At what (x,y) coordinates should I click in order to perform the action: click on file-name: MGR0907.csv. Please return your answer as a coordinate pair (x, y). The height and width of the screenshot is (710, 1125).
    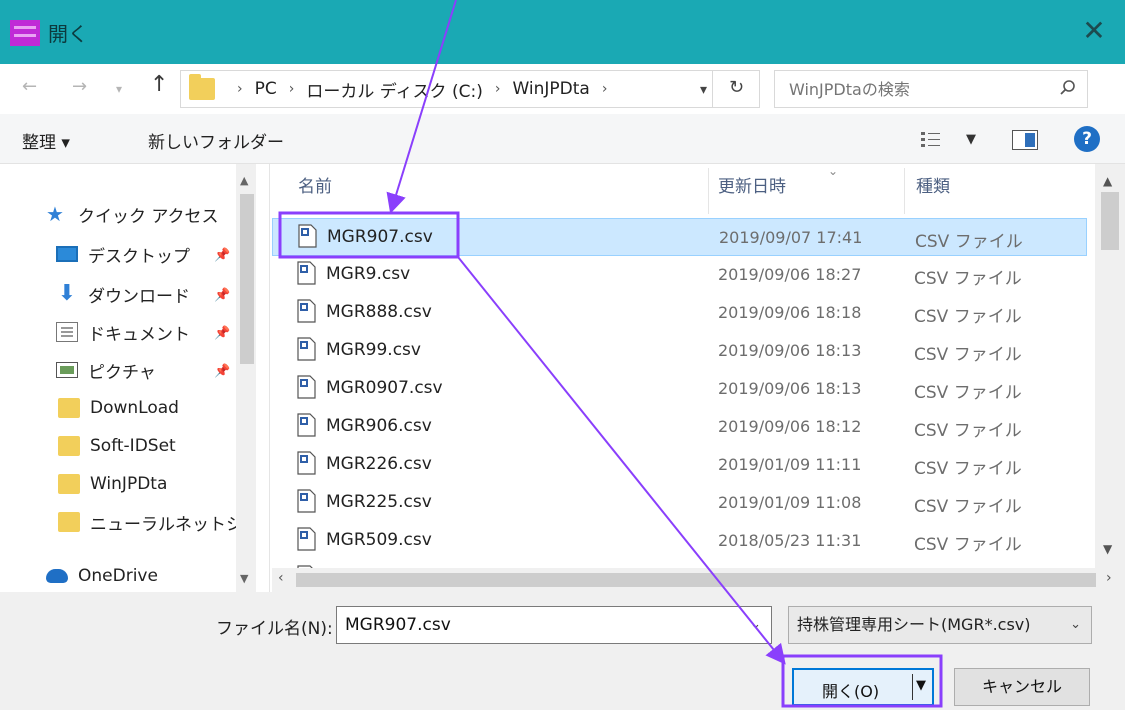
    Looking at the image, I should click on (384, 388).